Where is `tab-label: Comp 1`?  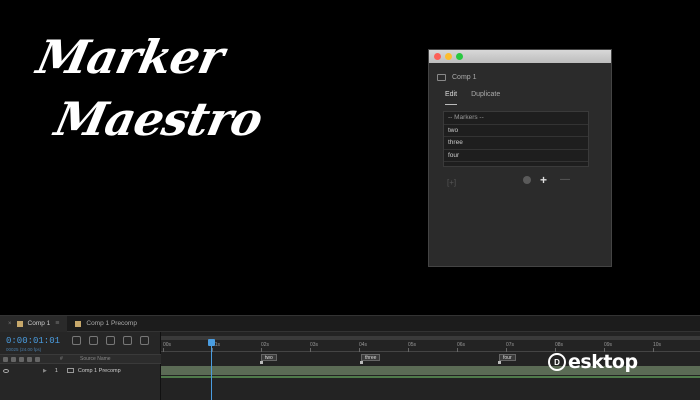
tab-label: Comp 1 is located at coordinates (39, 323).